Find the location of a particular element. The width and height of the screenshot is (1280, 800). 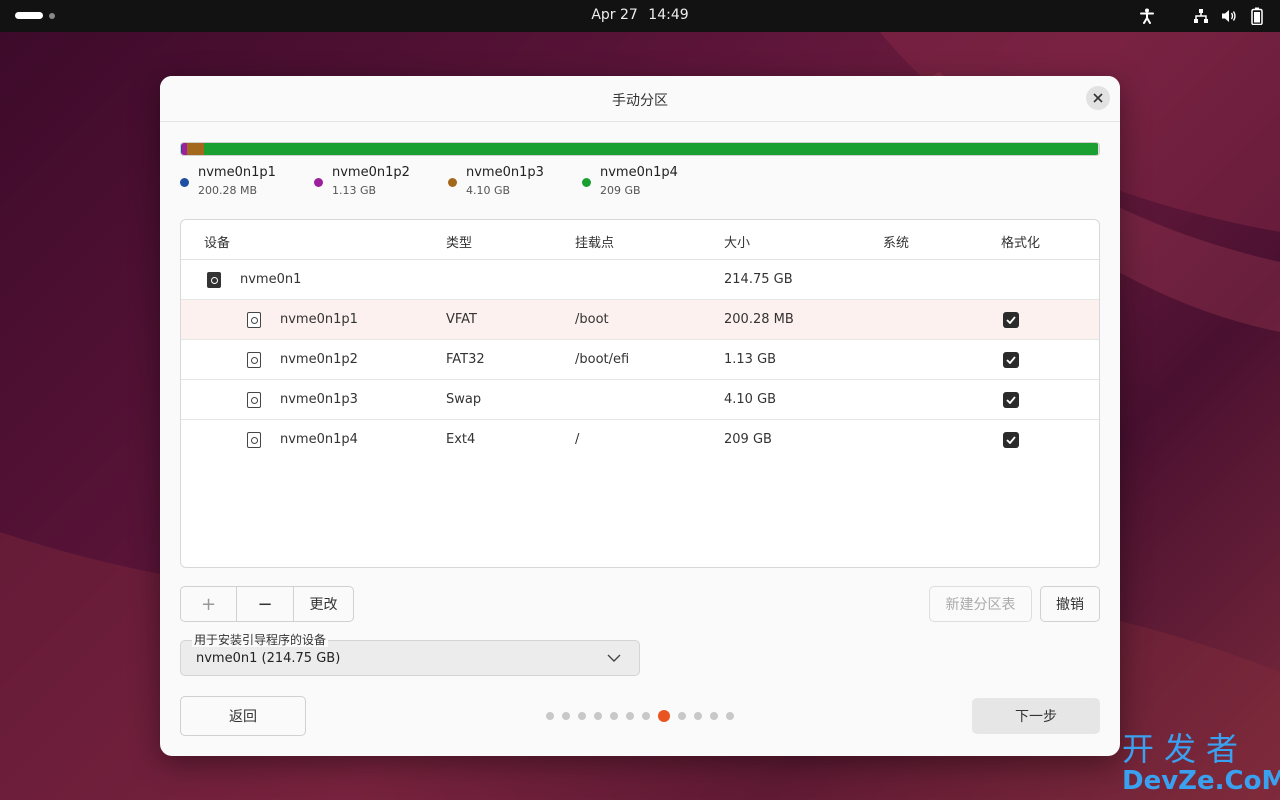

step-dot-active is located at coordinates (664, 716).